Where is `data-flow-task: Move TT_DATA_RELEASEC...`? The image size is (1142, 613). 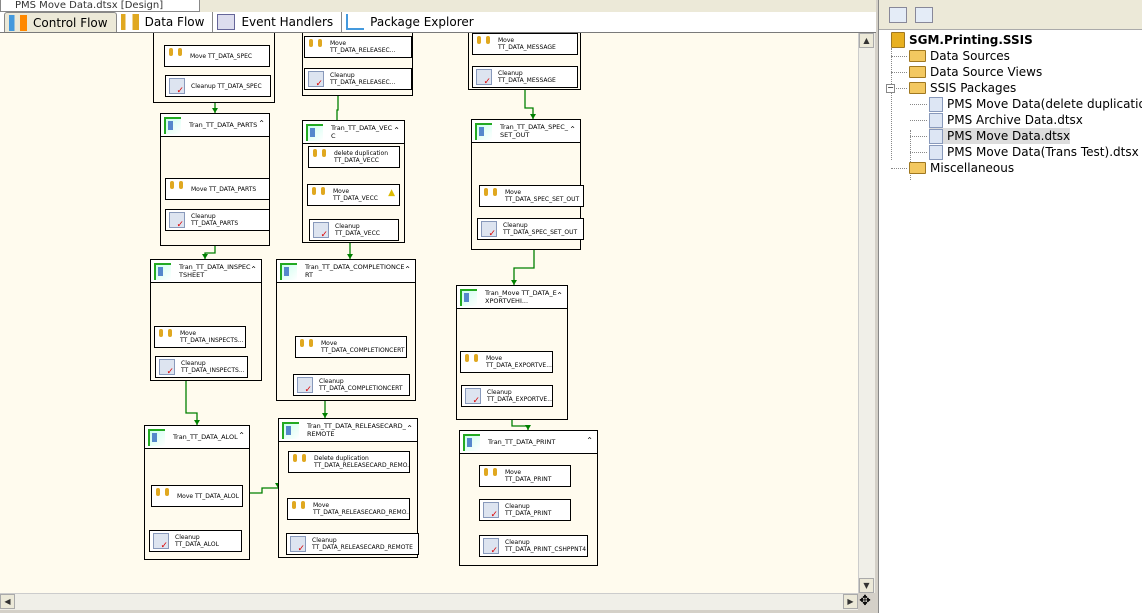
data-flow-task: Move TT_DATA_RELEASEC... is located at coordinates (358, 47).